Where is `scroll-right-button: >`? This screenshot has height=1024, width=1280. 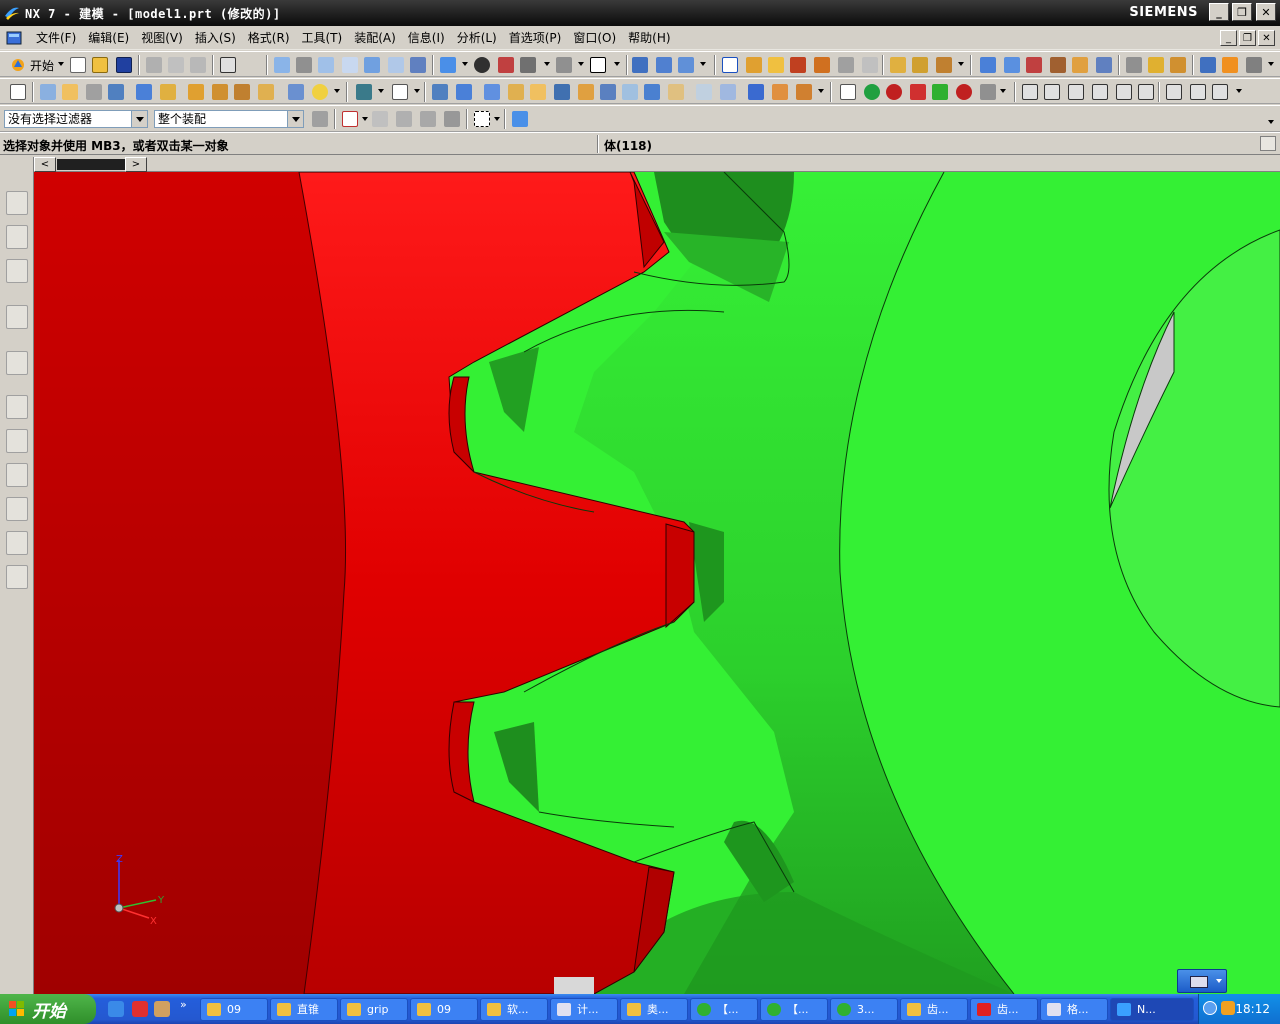
scroll-right-button: > is located at coordinates (136, 164).